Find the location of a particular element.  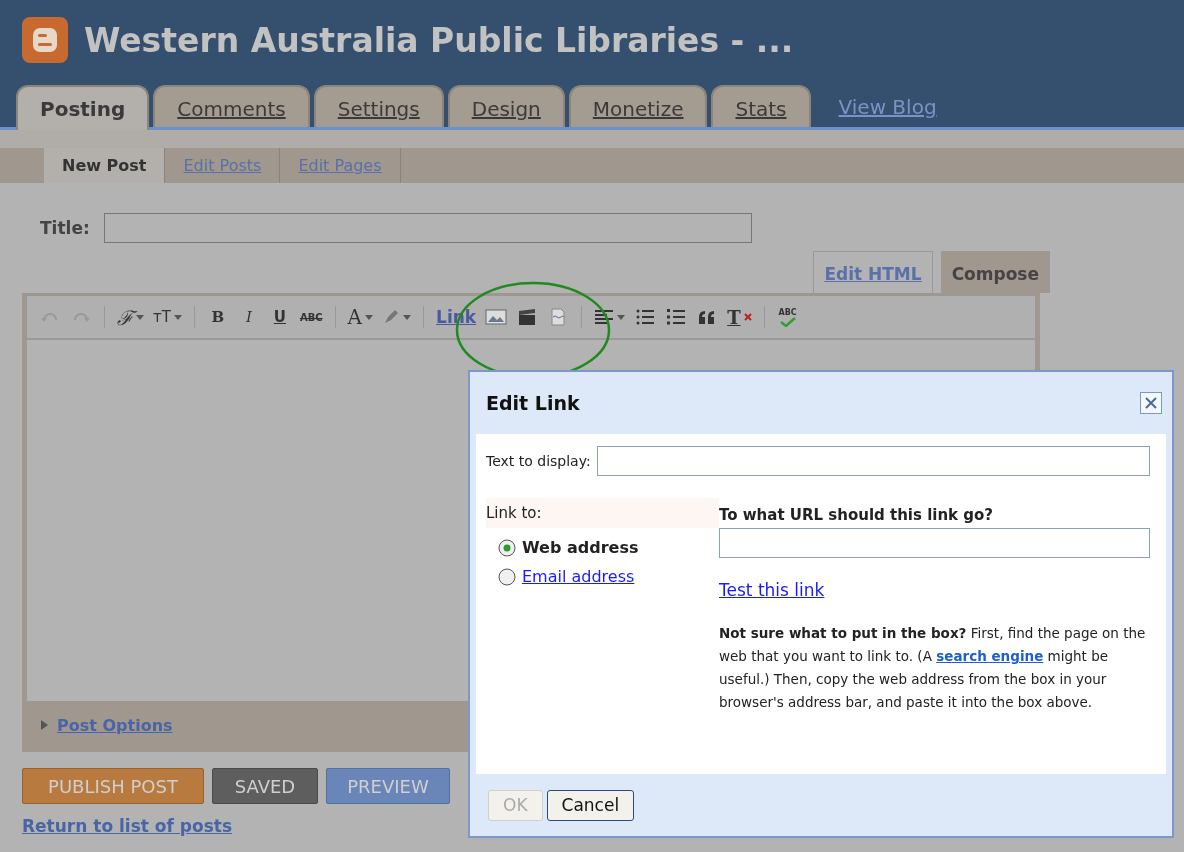

dialog-title: Edit Link is located at coordinates (533, 403).